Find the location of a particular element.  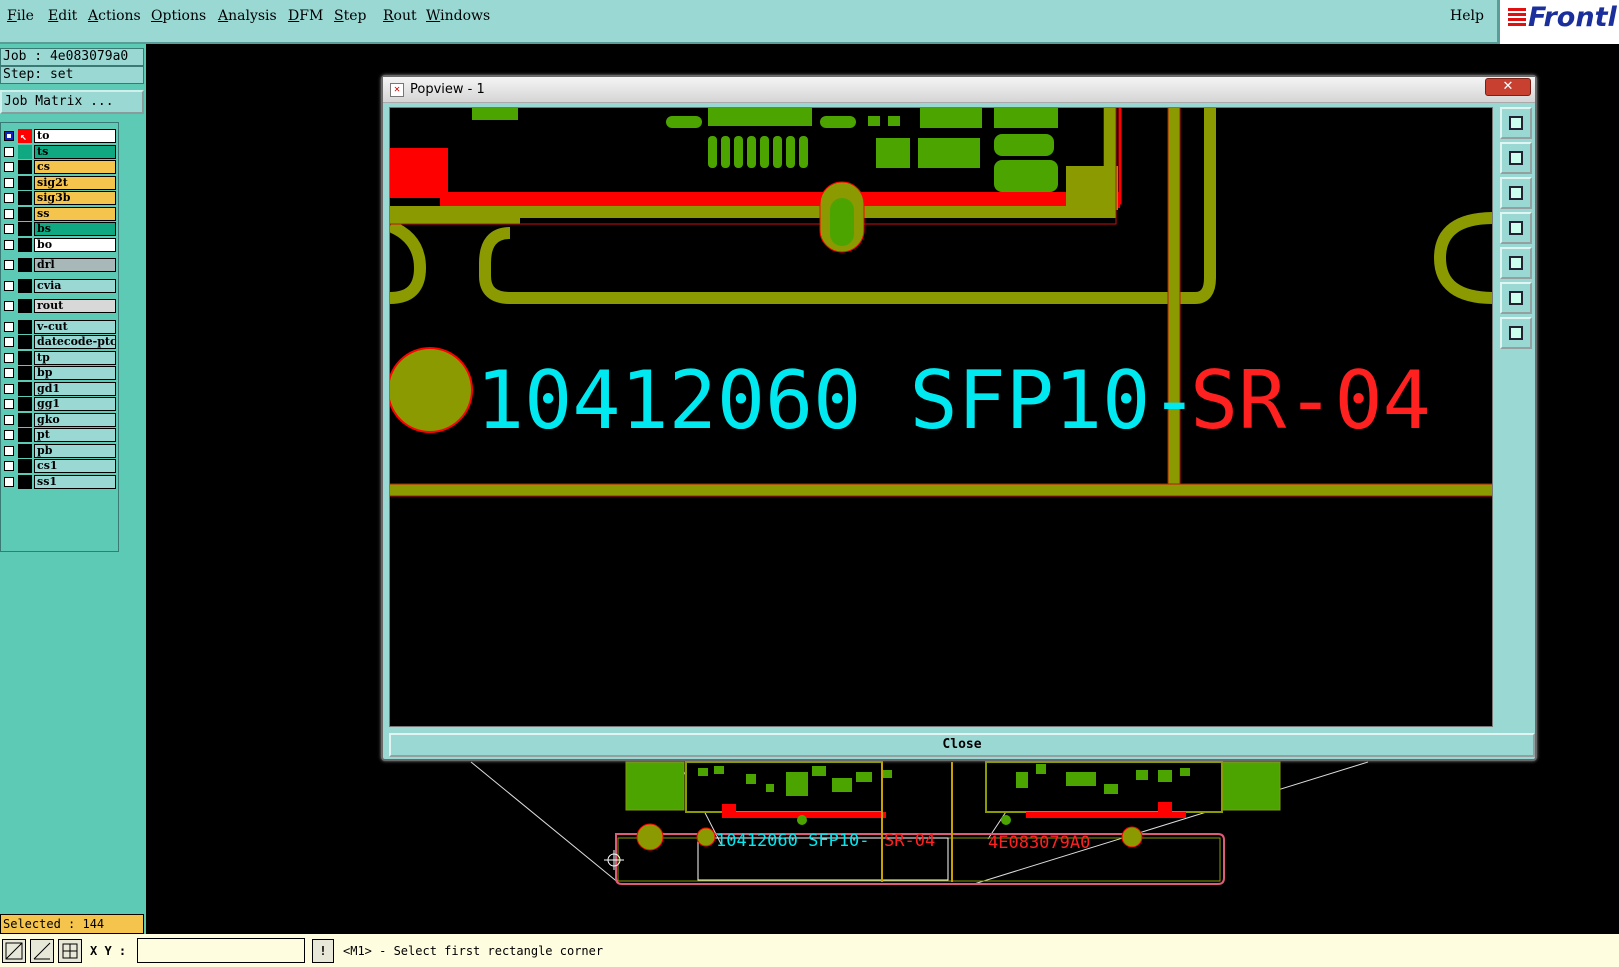

layer-name: rout is located at coordinates (75, 306).